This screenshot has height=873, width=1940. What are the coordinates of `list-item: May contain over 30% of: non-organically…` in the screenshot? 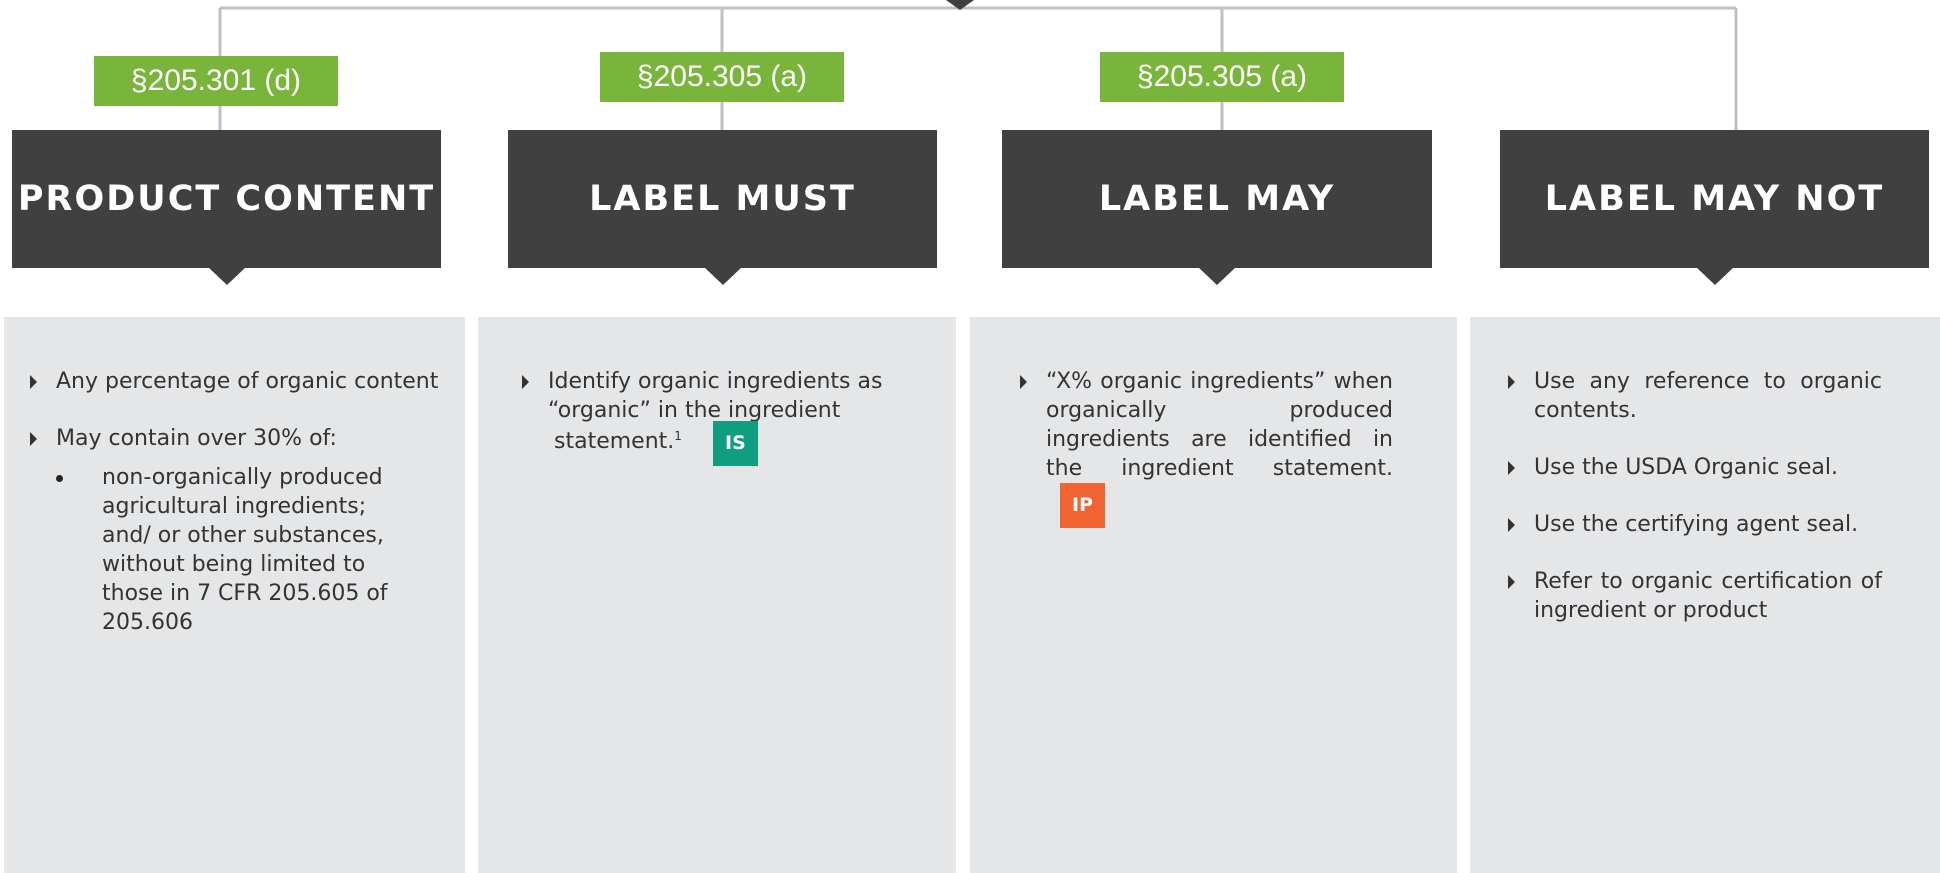 It's located at (237, 530).